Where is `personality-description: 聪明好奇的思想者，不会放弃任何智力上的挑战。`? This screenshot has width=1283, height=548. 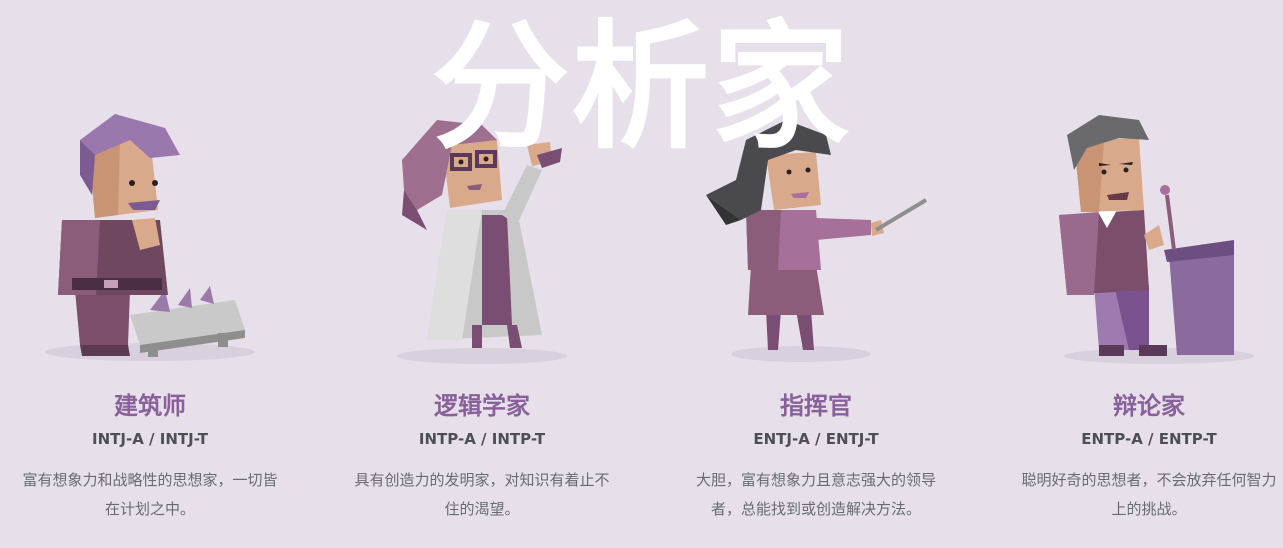 personality-description: 聪明好奇的思想者，不会放弃任何智力上的挑战。 is located at coordinates (1149, 494).